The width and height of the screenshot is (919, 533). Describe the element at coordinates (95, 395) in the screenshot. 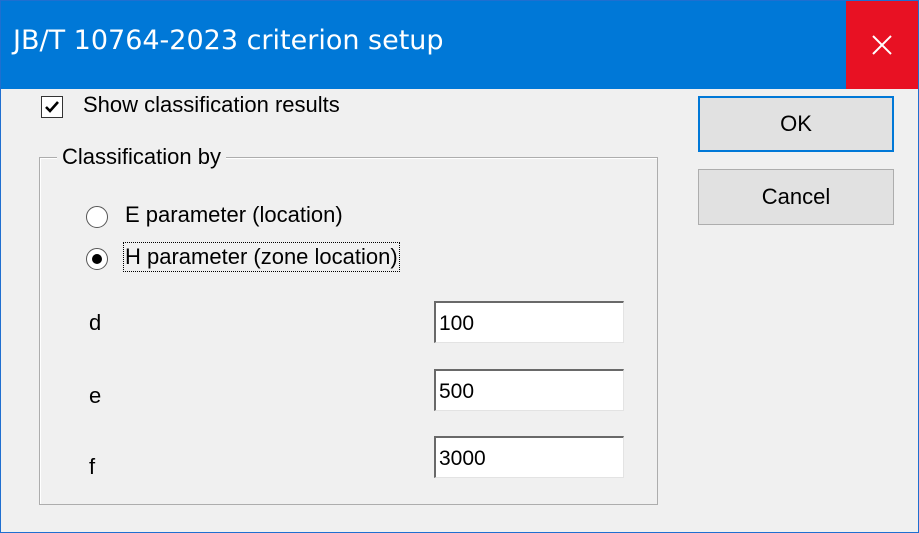

I see `param-e-label: e` at that location.